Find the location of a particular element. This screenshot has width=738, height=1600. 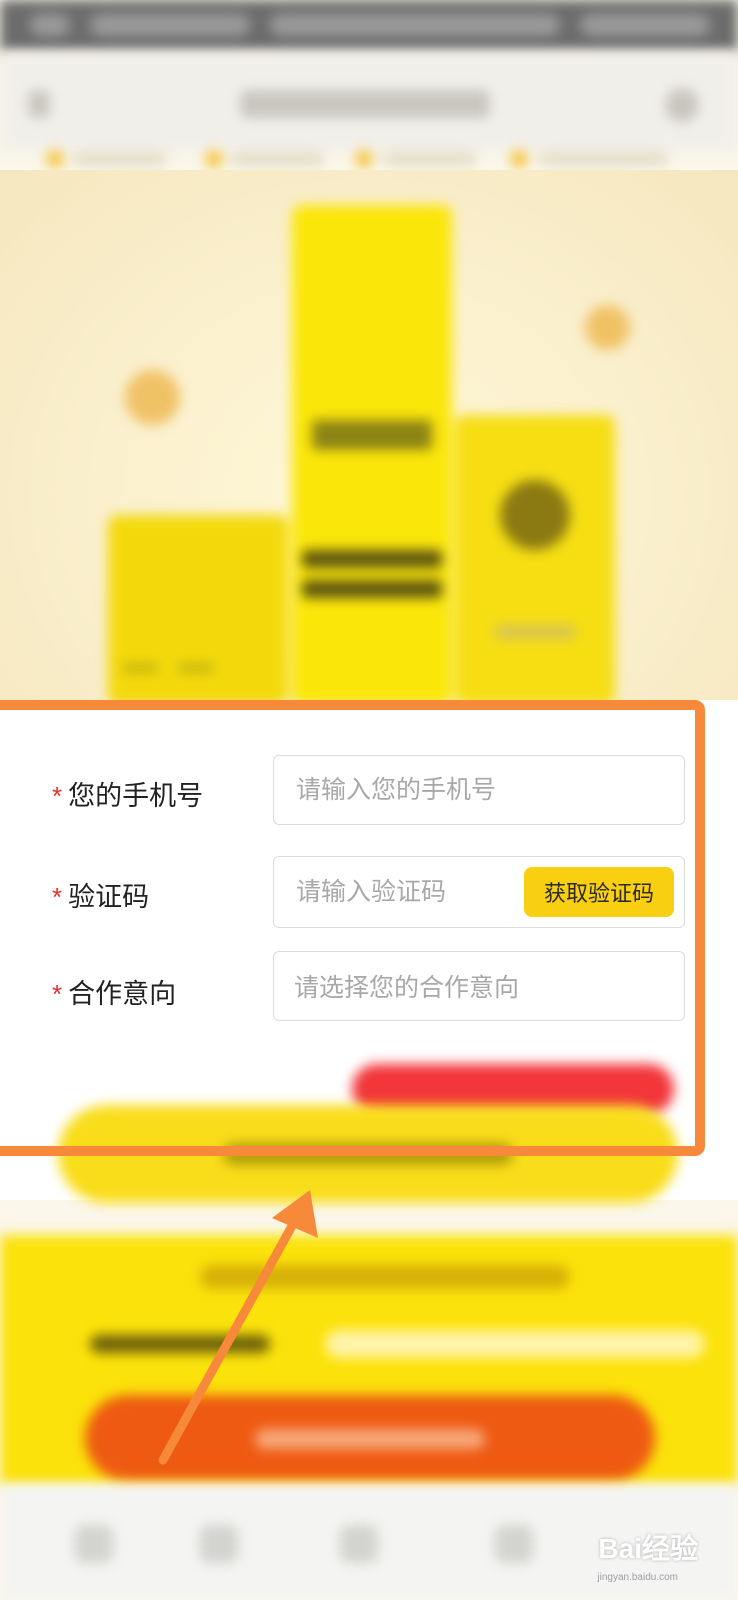

watermark-logo: Bai经验 is located at coordinates (648, 1548).